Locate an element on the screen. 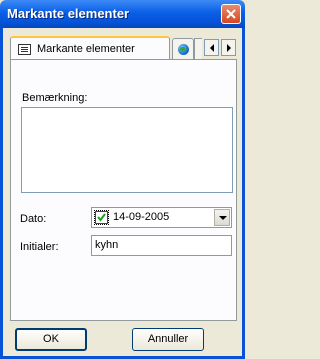 Image resolution: width=320 pixels, height=359 pixels. window-frame-left is located at coordinates (1, 193).